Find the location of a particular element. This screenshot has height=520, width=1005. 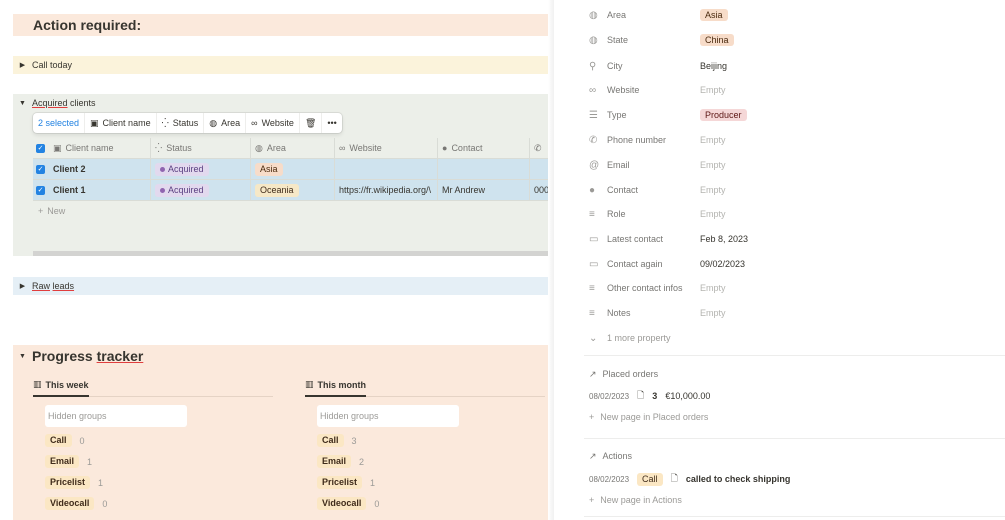

group-item: Email 2 is located at coordinates (431, 461).